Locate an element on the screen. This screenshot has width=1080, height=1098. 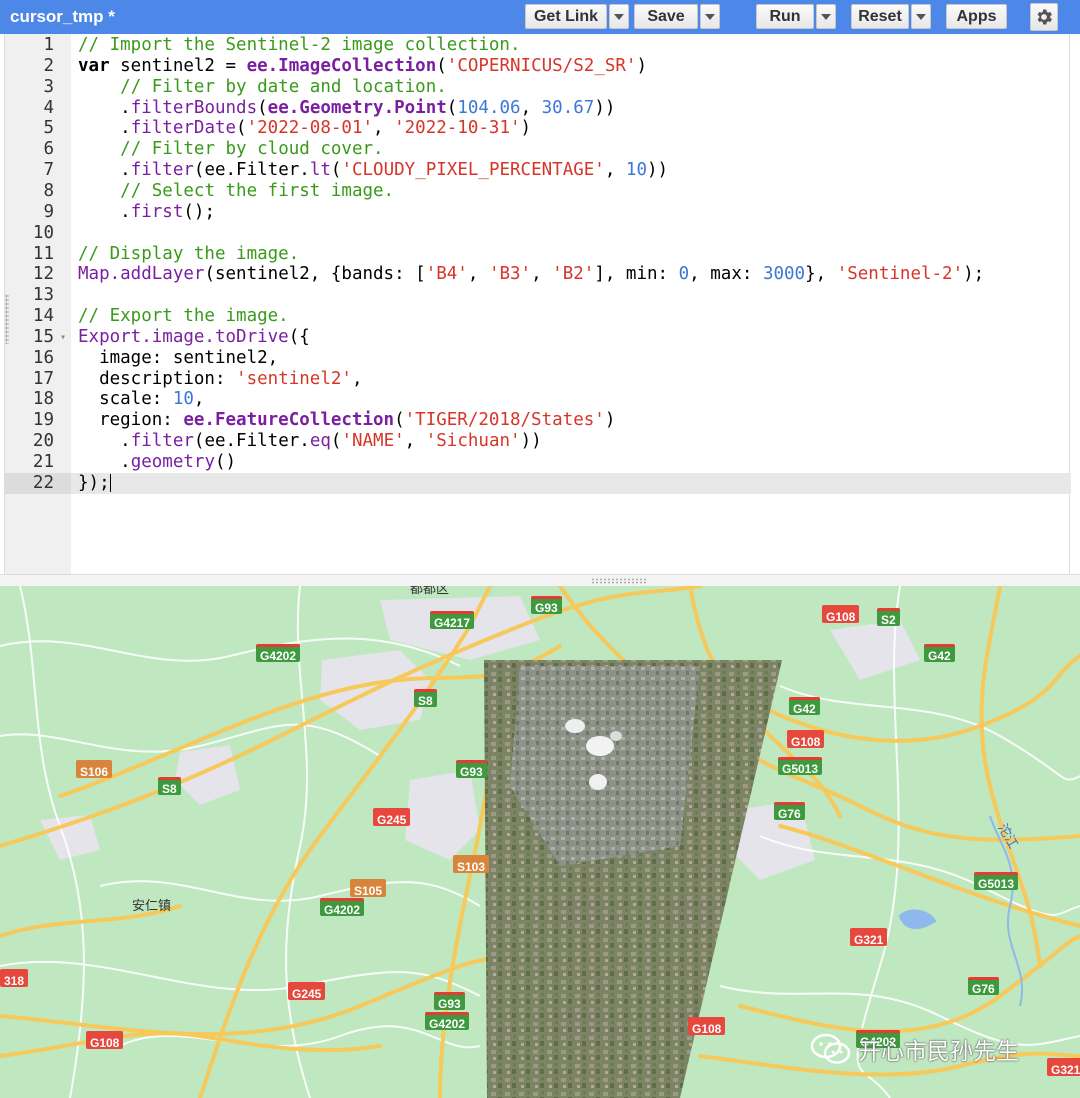
code-token: ], min: is located at coordinates (636, 274).